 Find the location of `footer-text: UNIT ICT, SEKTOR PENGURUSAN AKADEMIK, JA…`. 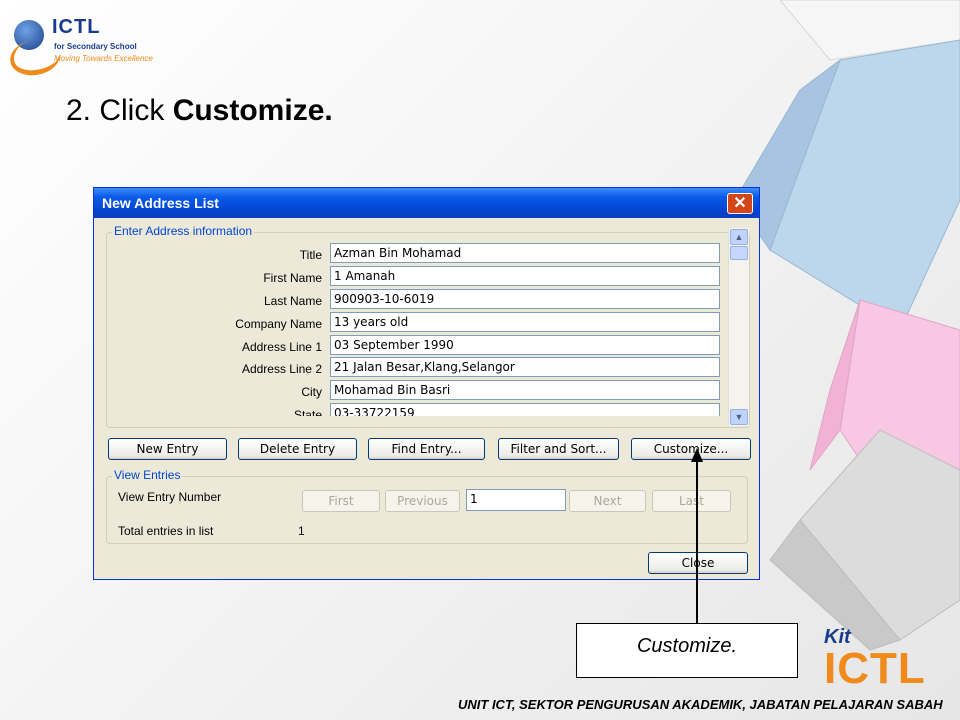

footer-text: UNIT ICT, SEKTOR PENGURUSAN AKADEMIK, JA… is located at coordinates (700, 704).